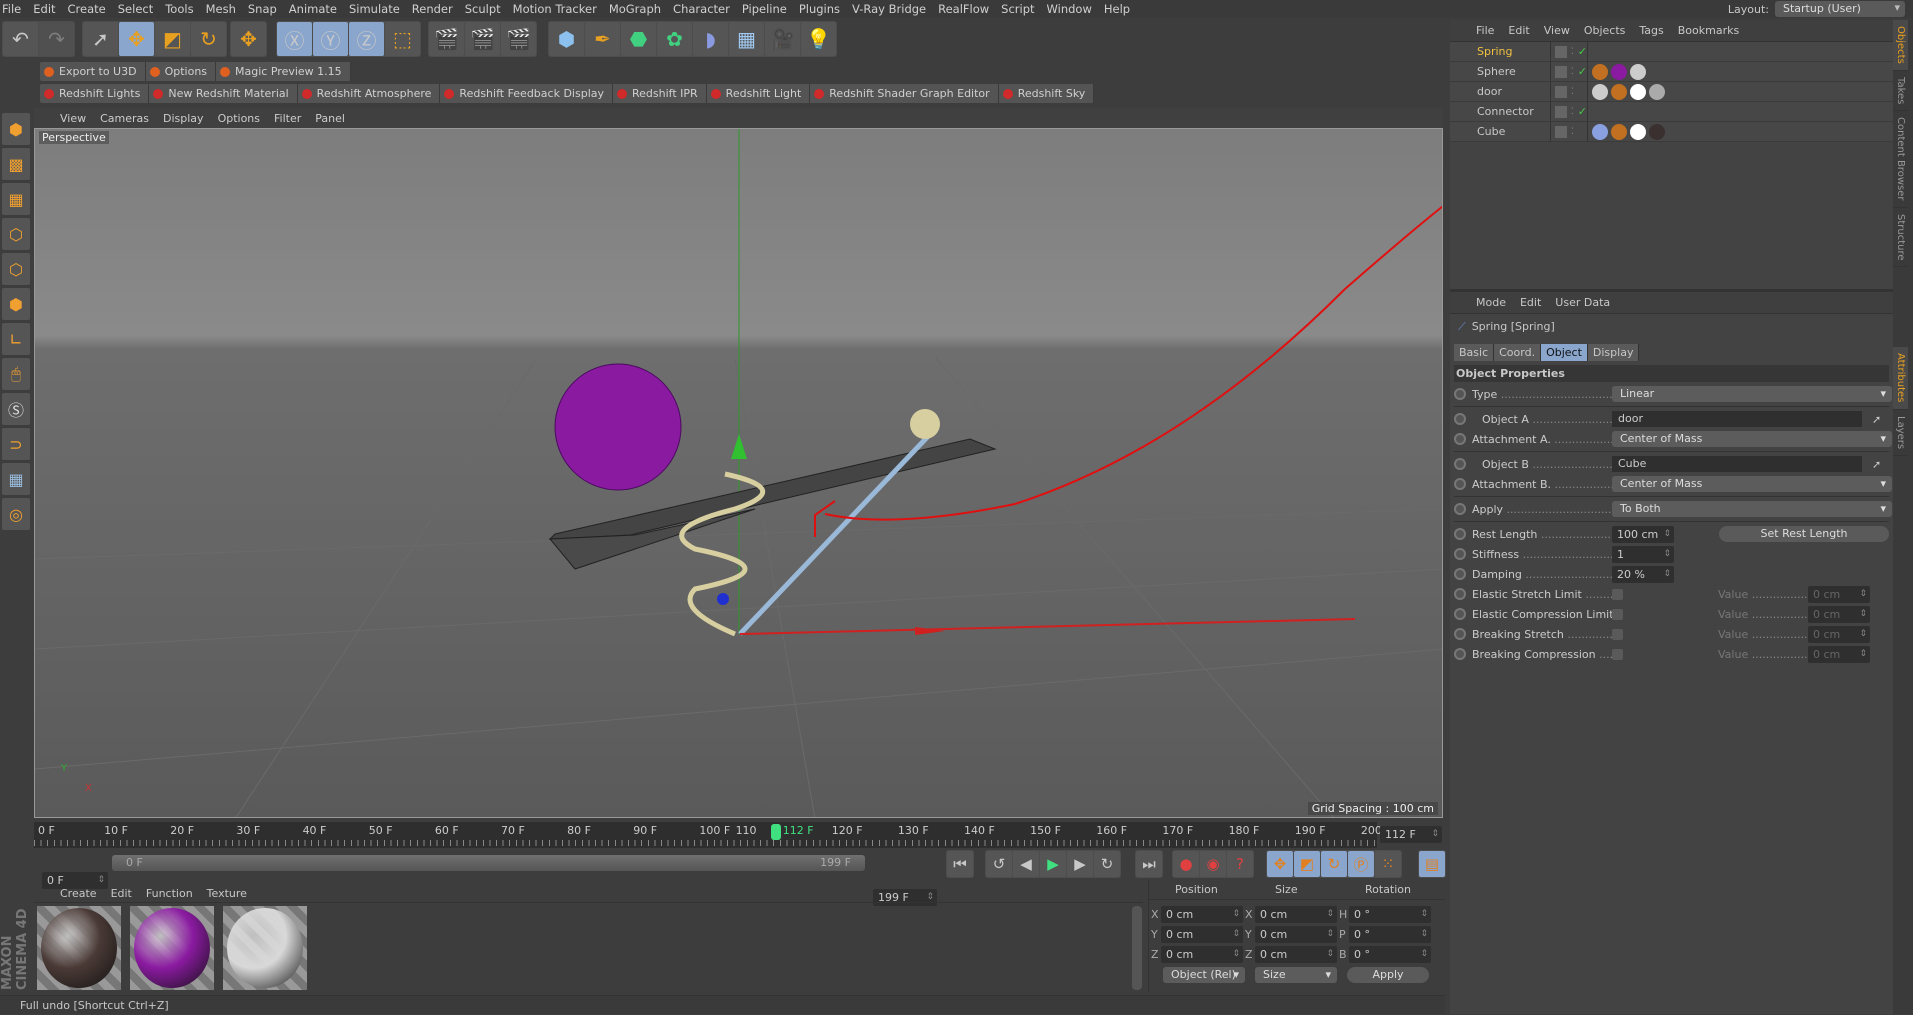 This screenshot has height=1015, width=1913. What do you see at coordinates (100, 39) in the screenshot?
I see `select-tool-icon: ➚` at bounding box center [100, 39].